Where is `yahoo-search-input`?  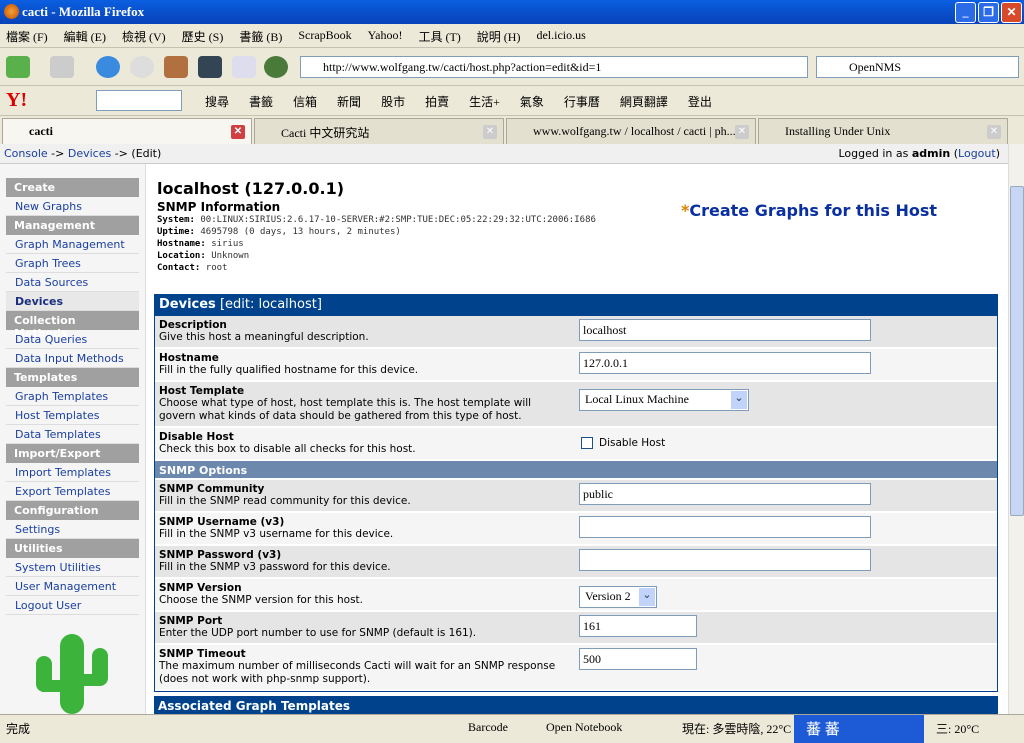
yahoo-search-input is located at coordinates (139, 100).